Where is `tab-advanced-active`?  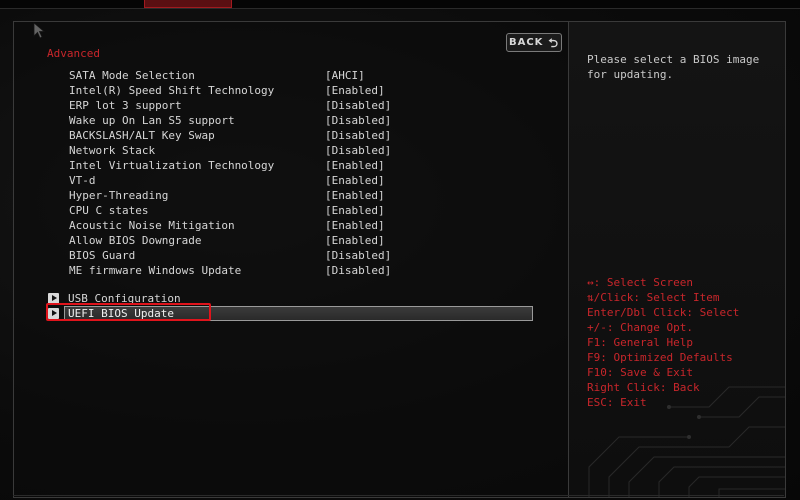 tab-advanced-active is located at coordinates (188, 4).